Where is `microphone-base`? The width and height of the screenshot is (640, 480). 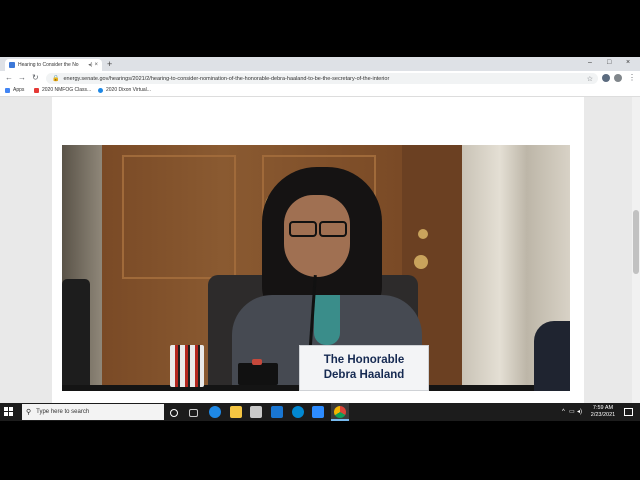
microphone-base is located at coordinates (258, 372).